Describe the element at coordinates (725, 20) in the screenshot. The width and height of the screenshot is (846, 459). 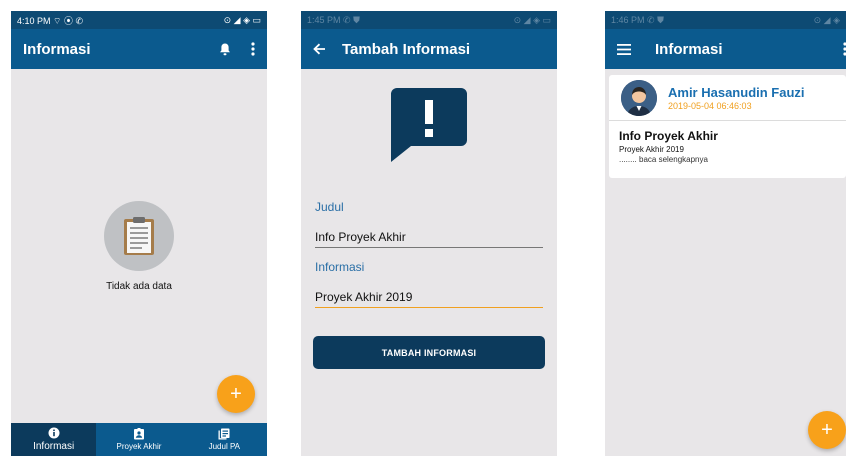
I see `status-bar: 1:46 PM ✆ ⛊ ⊙ ◢ ◈` at that location.